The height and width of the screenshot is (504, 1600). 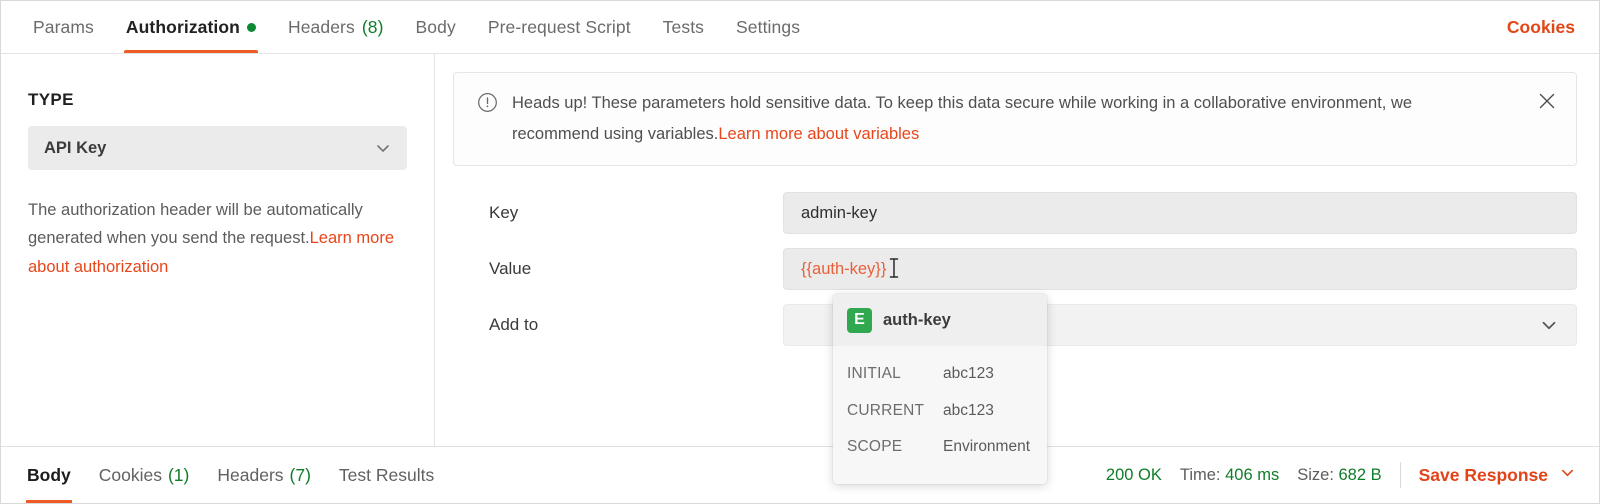 I want to click on tab-label: Pre-request Script, so click(x=559, y=26).